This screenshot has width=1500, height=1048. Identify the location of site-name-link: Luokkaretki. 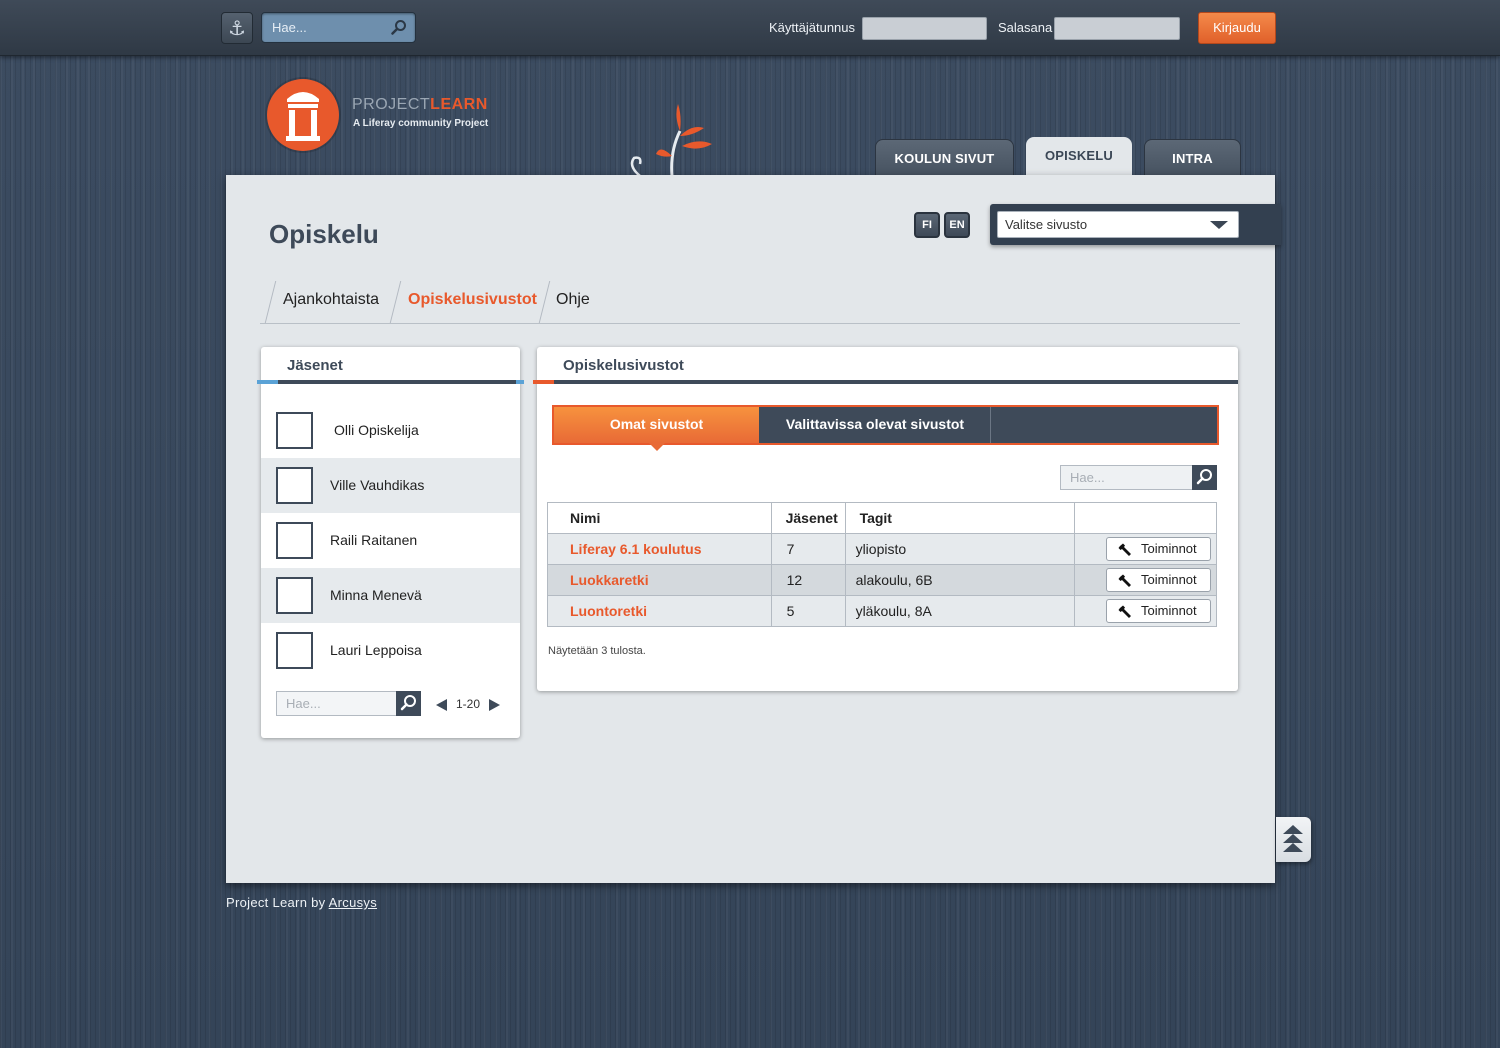
(659, 580).